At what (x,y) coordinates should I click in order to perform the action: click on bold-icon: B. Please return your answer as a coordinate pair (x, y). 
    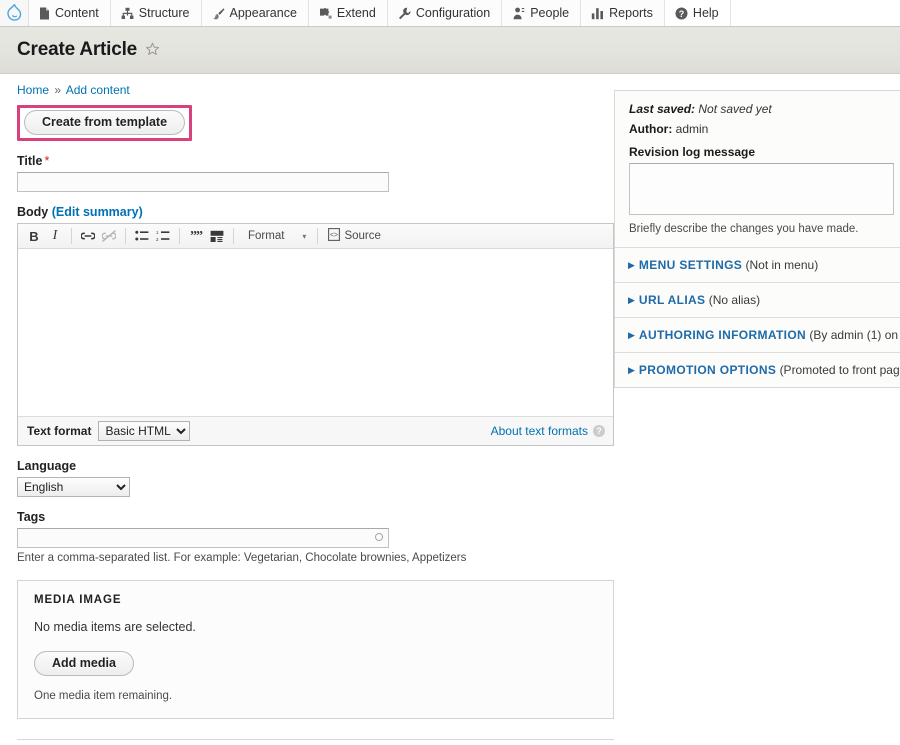
    Looking at the image, I should click on (34, 236).